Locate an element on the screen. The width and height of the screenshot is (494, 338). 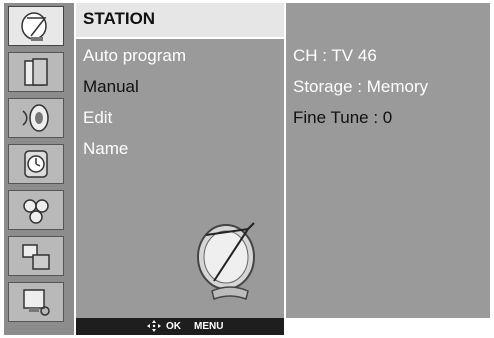
clock-time-icon is located at coordinates (36, 164).